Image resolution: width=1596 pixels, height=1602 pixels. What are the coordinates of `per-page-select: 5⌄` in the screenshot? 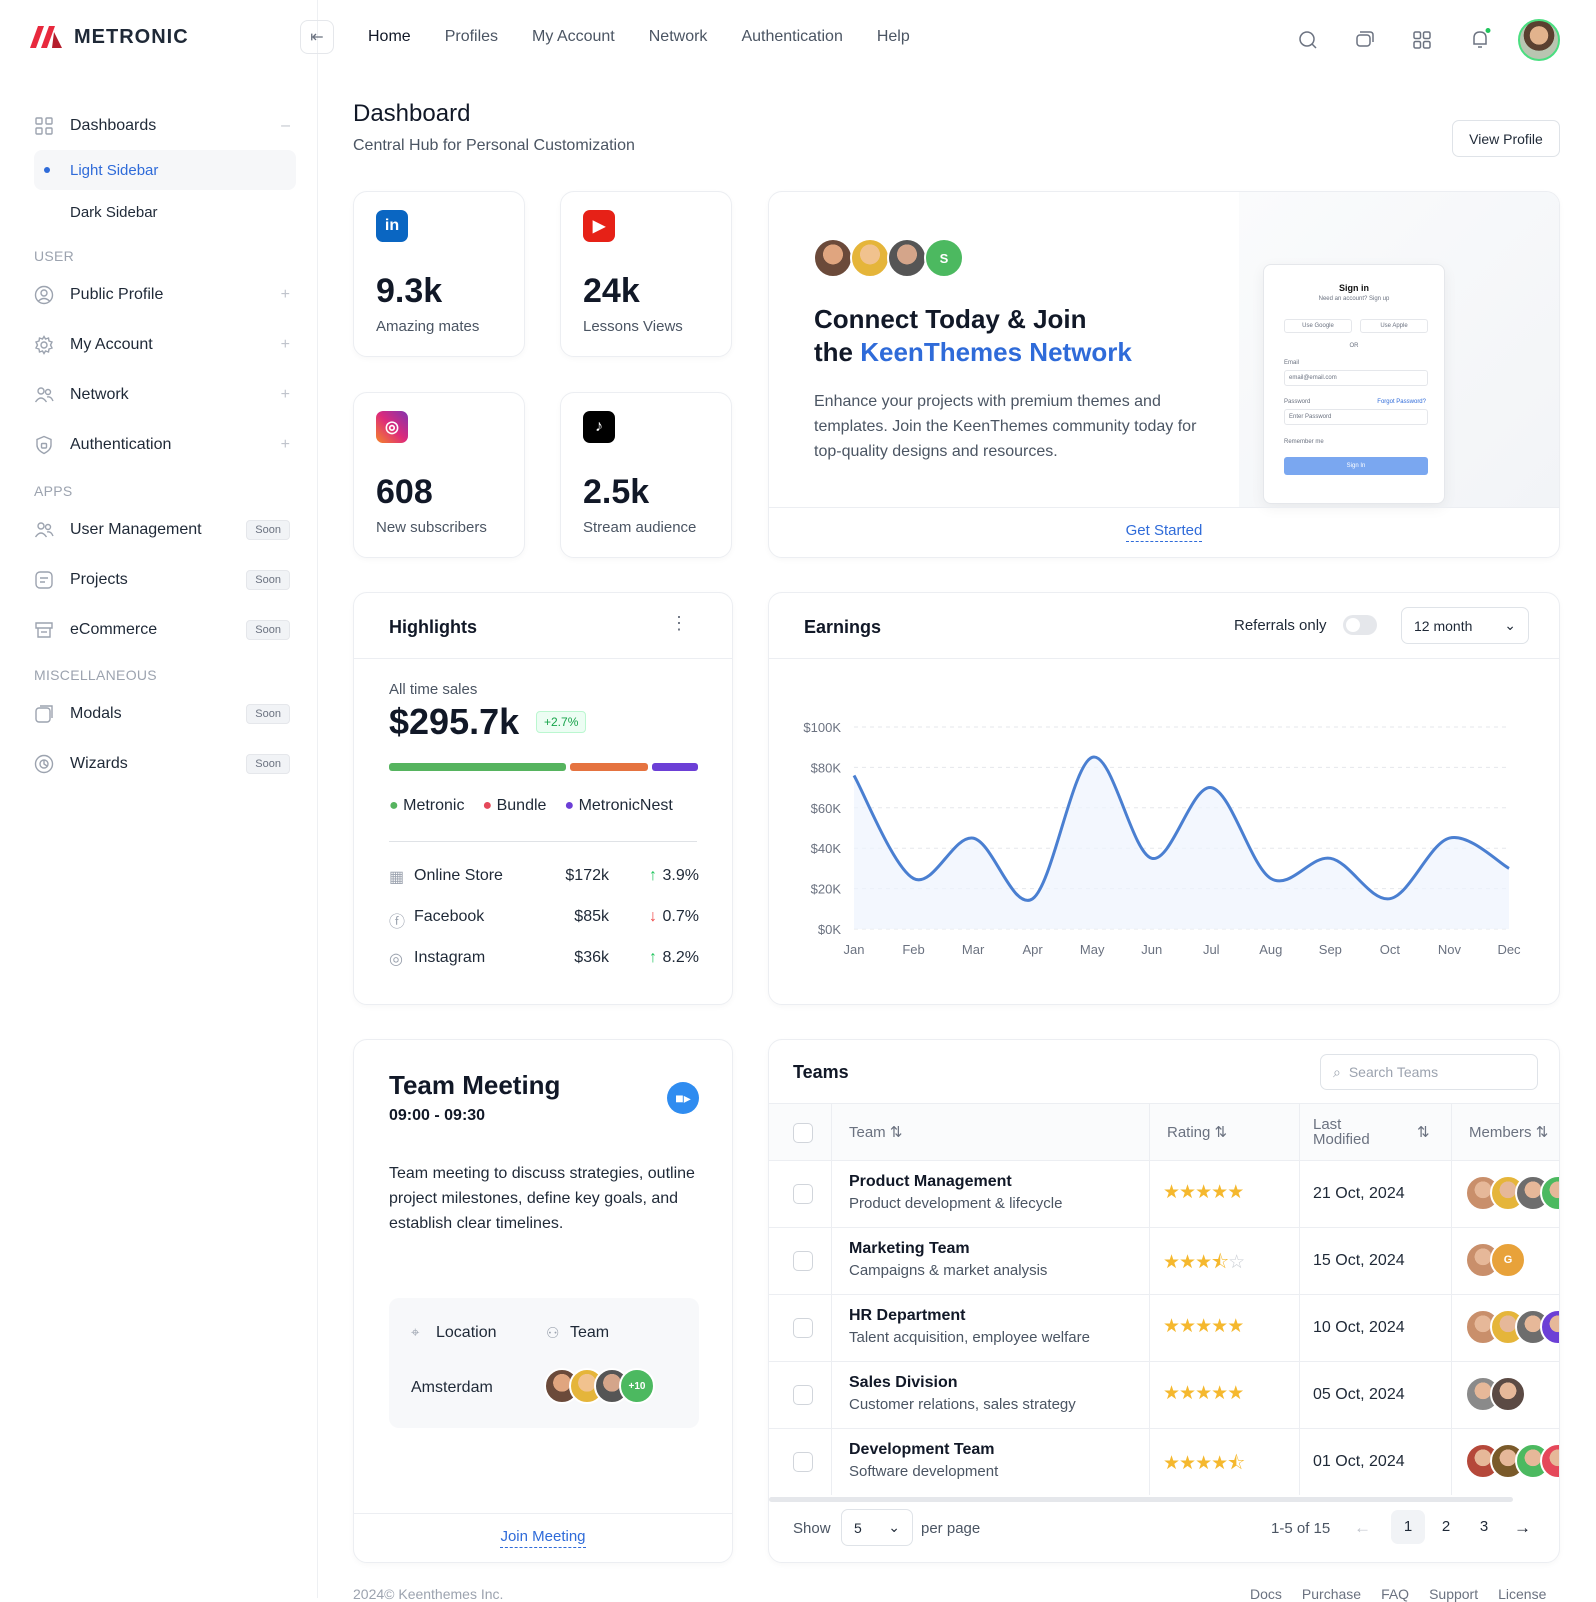 It's located at (877, 1527).